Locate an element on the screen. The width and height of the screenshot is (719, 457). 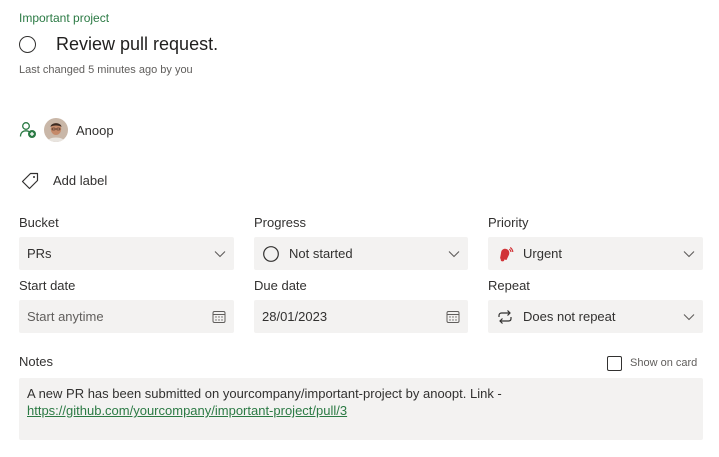
repeat-dropdown: Does not repeat is located at coordinates (595, 316).